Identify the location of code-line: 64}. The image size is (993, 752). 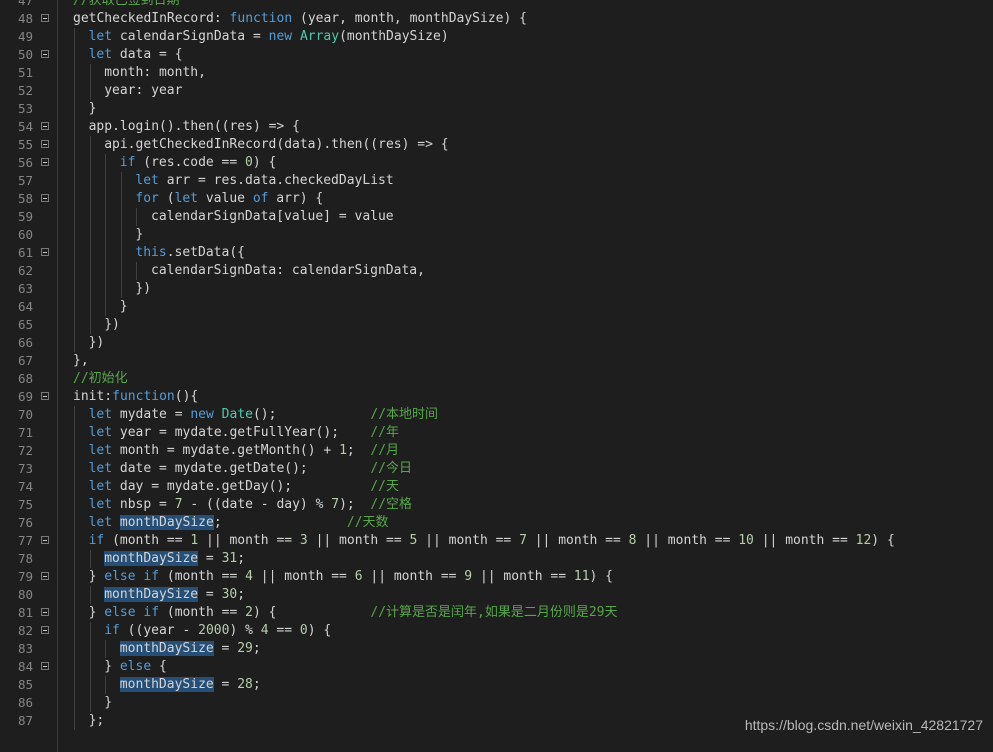
(496, 307).